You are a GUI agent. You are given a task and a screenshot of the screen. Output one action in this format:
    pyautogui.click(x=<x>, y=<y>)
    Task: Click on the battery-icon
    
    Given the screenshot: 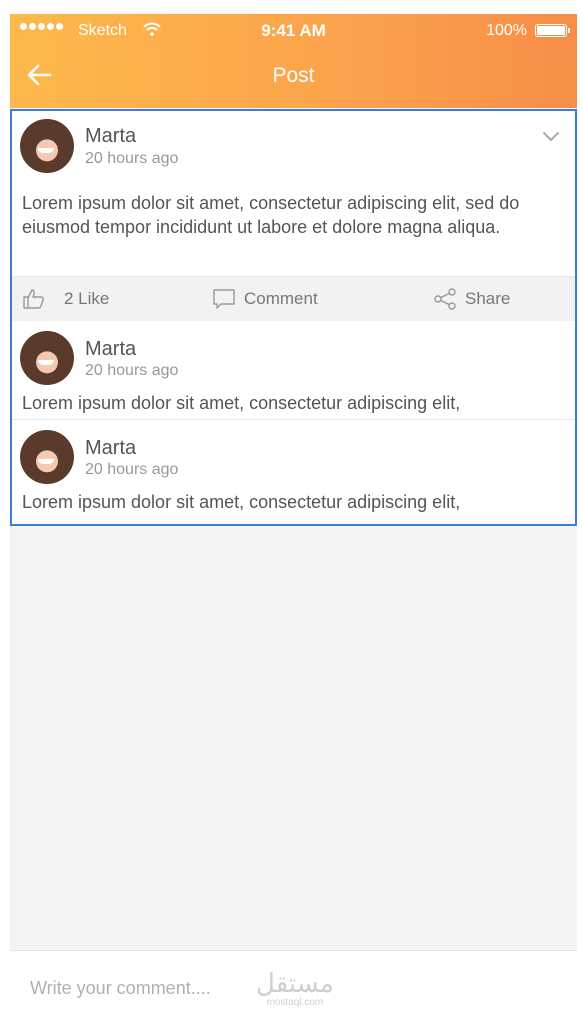 What is the action you would take?
    pyautogui.click(x=552, y=30)
    